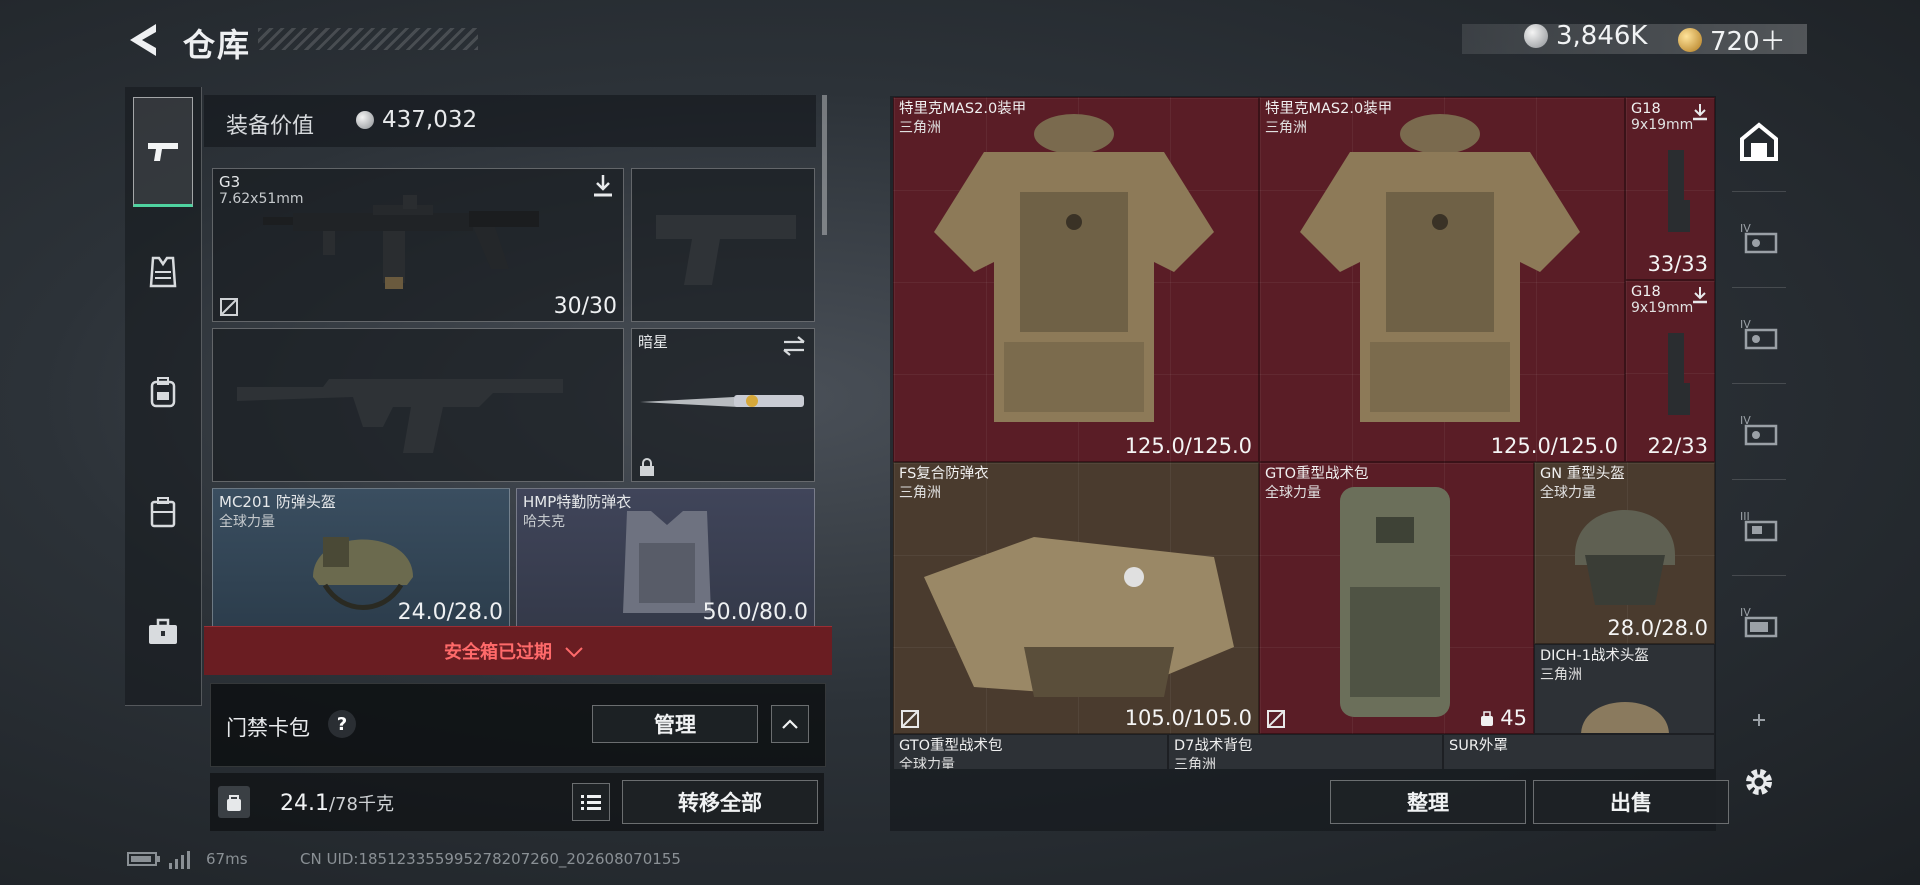 This screenshot has height=885, width=1920. Describe the element at coordinates (1631, 802) in the screenshot. I see `sell-button: 出售` at that location.